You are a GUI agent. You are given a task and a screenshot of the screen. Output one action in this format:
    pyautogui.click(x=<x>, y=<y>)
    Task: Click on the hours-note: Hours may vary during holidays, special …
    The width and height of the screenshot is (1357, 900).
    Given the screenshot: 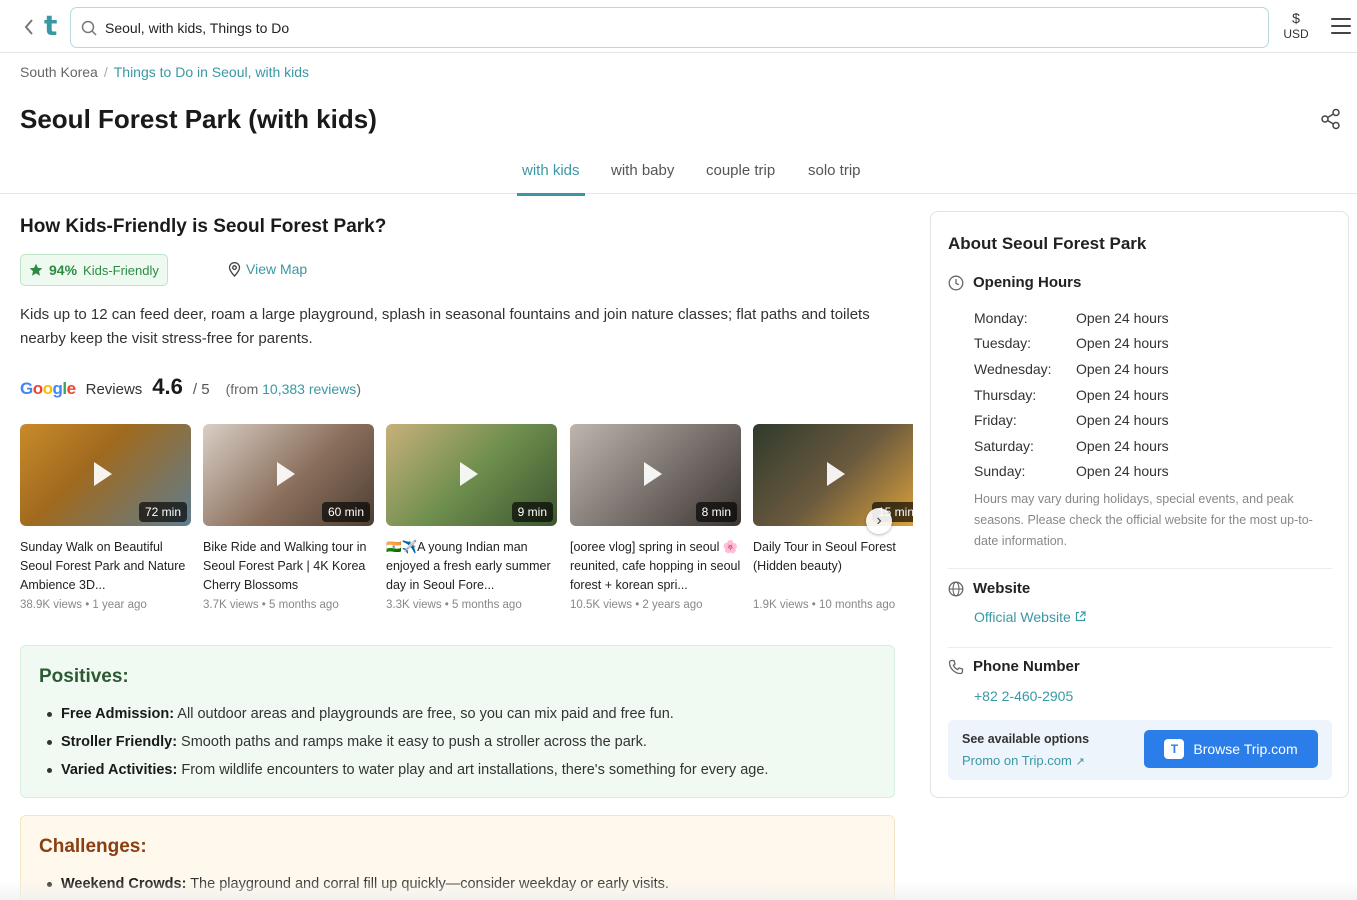 What is the action you would take?
    pyautogui.click(x=1143, y=520)
    